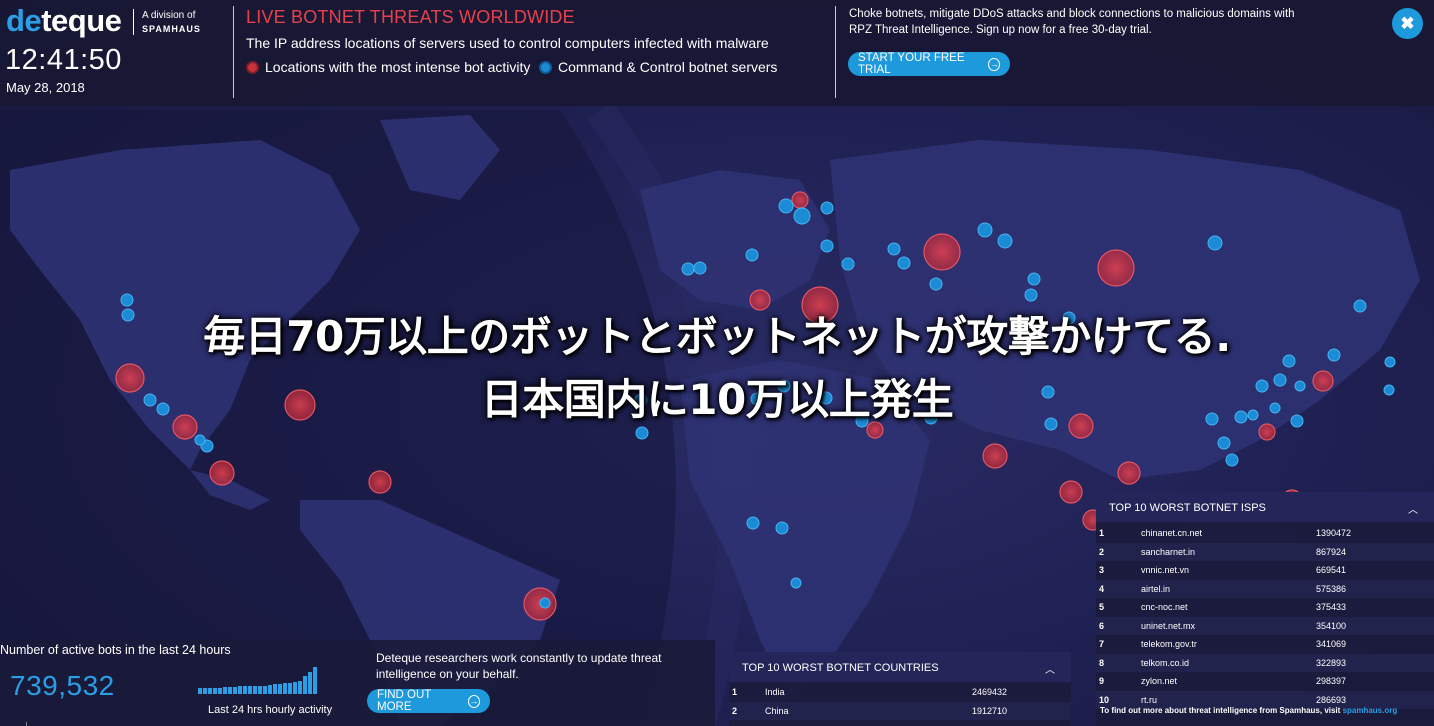  I want to click on row-value: 341069, so click(1331, 644).